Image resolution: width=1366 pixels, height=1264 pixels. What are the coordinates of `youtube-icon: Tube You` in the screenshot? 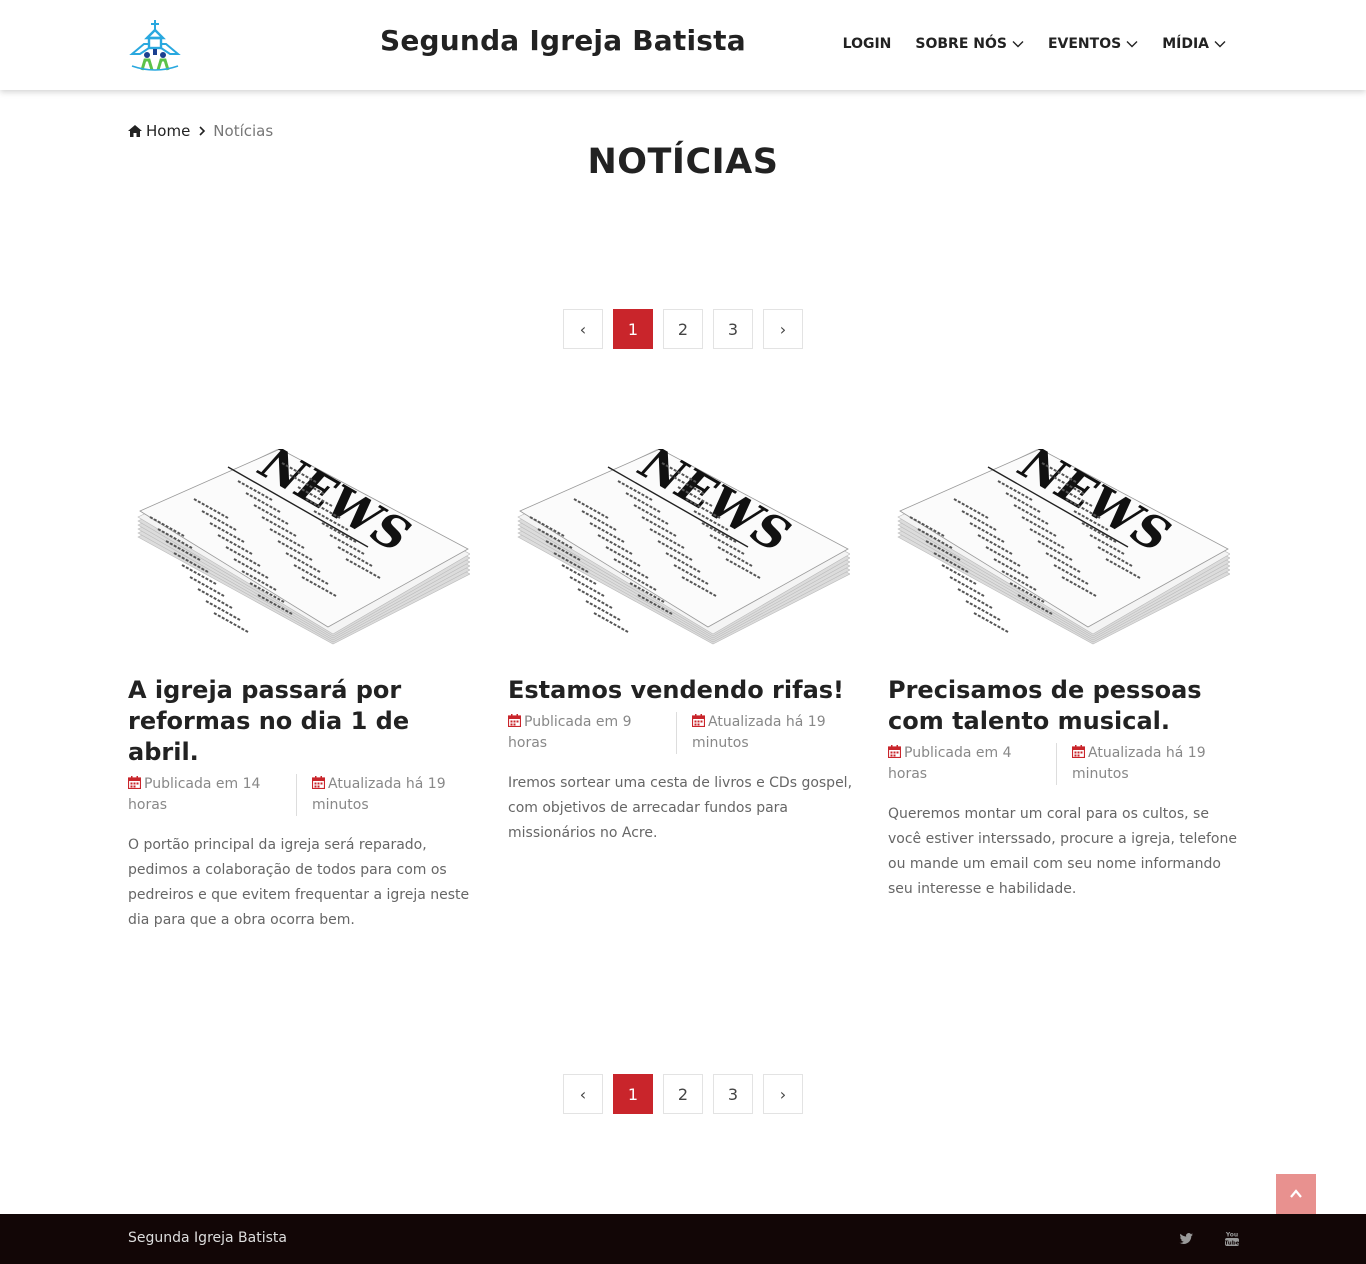 It's located at (1232, 1239).